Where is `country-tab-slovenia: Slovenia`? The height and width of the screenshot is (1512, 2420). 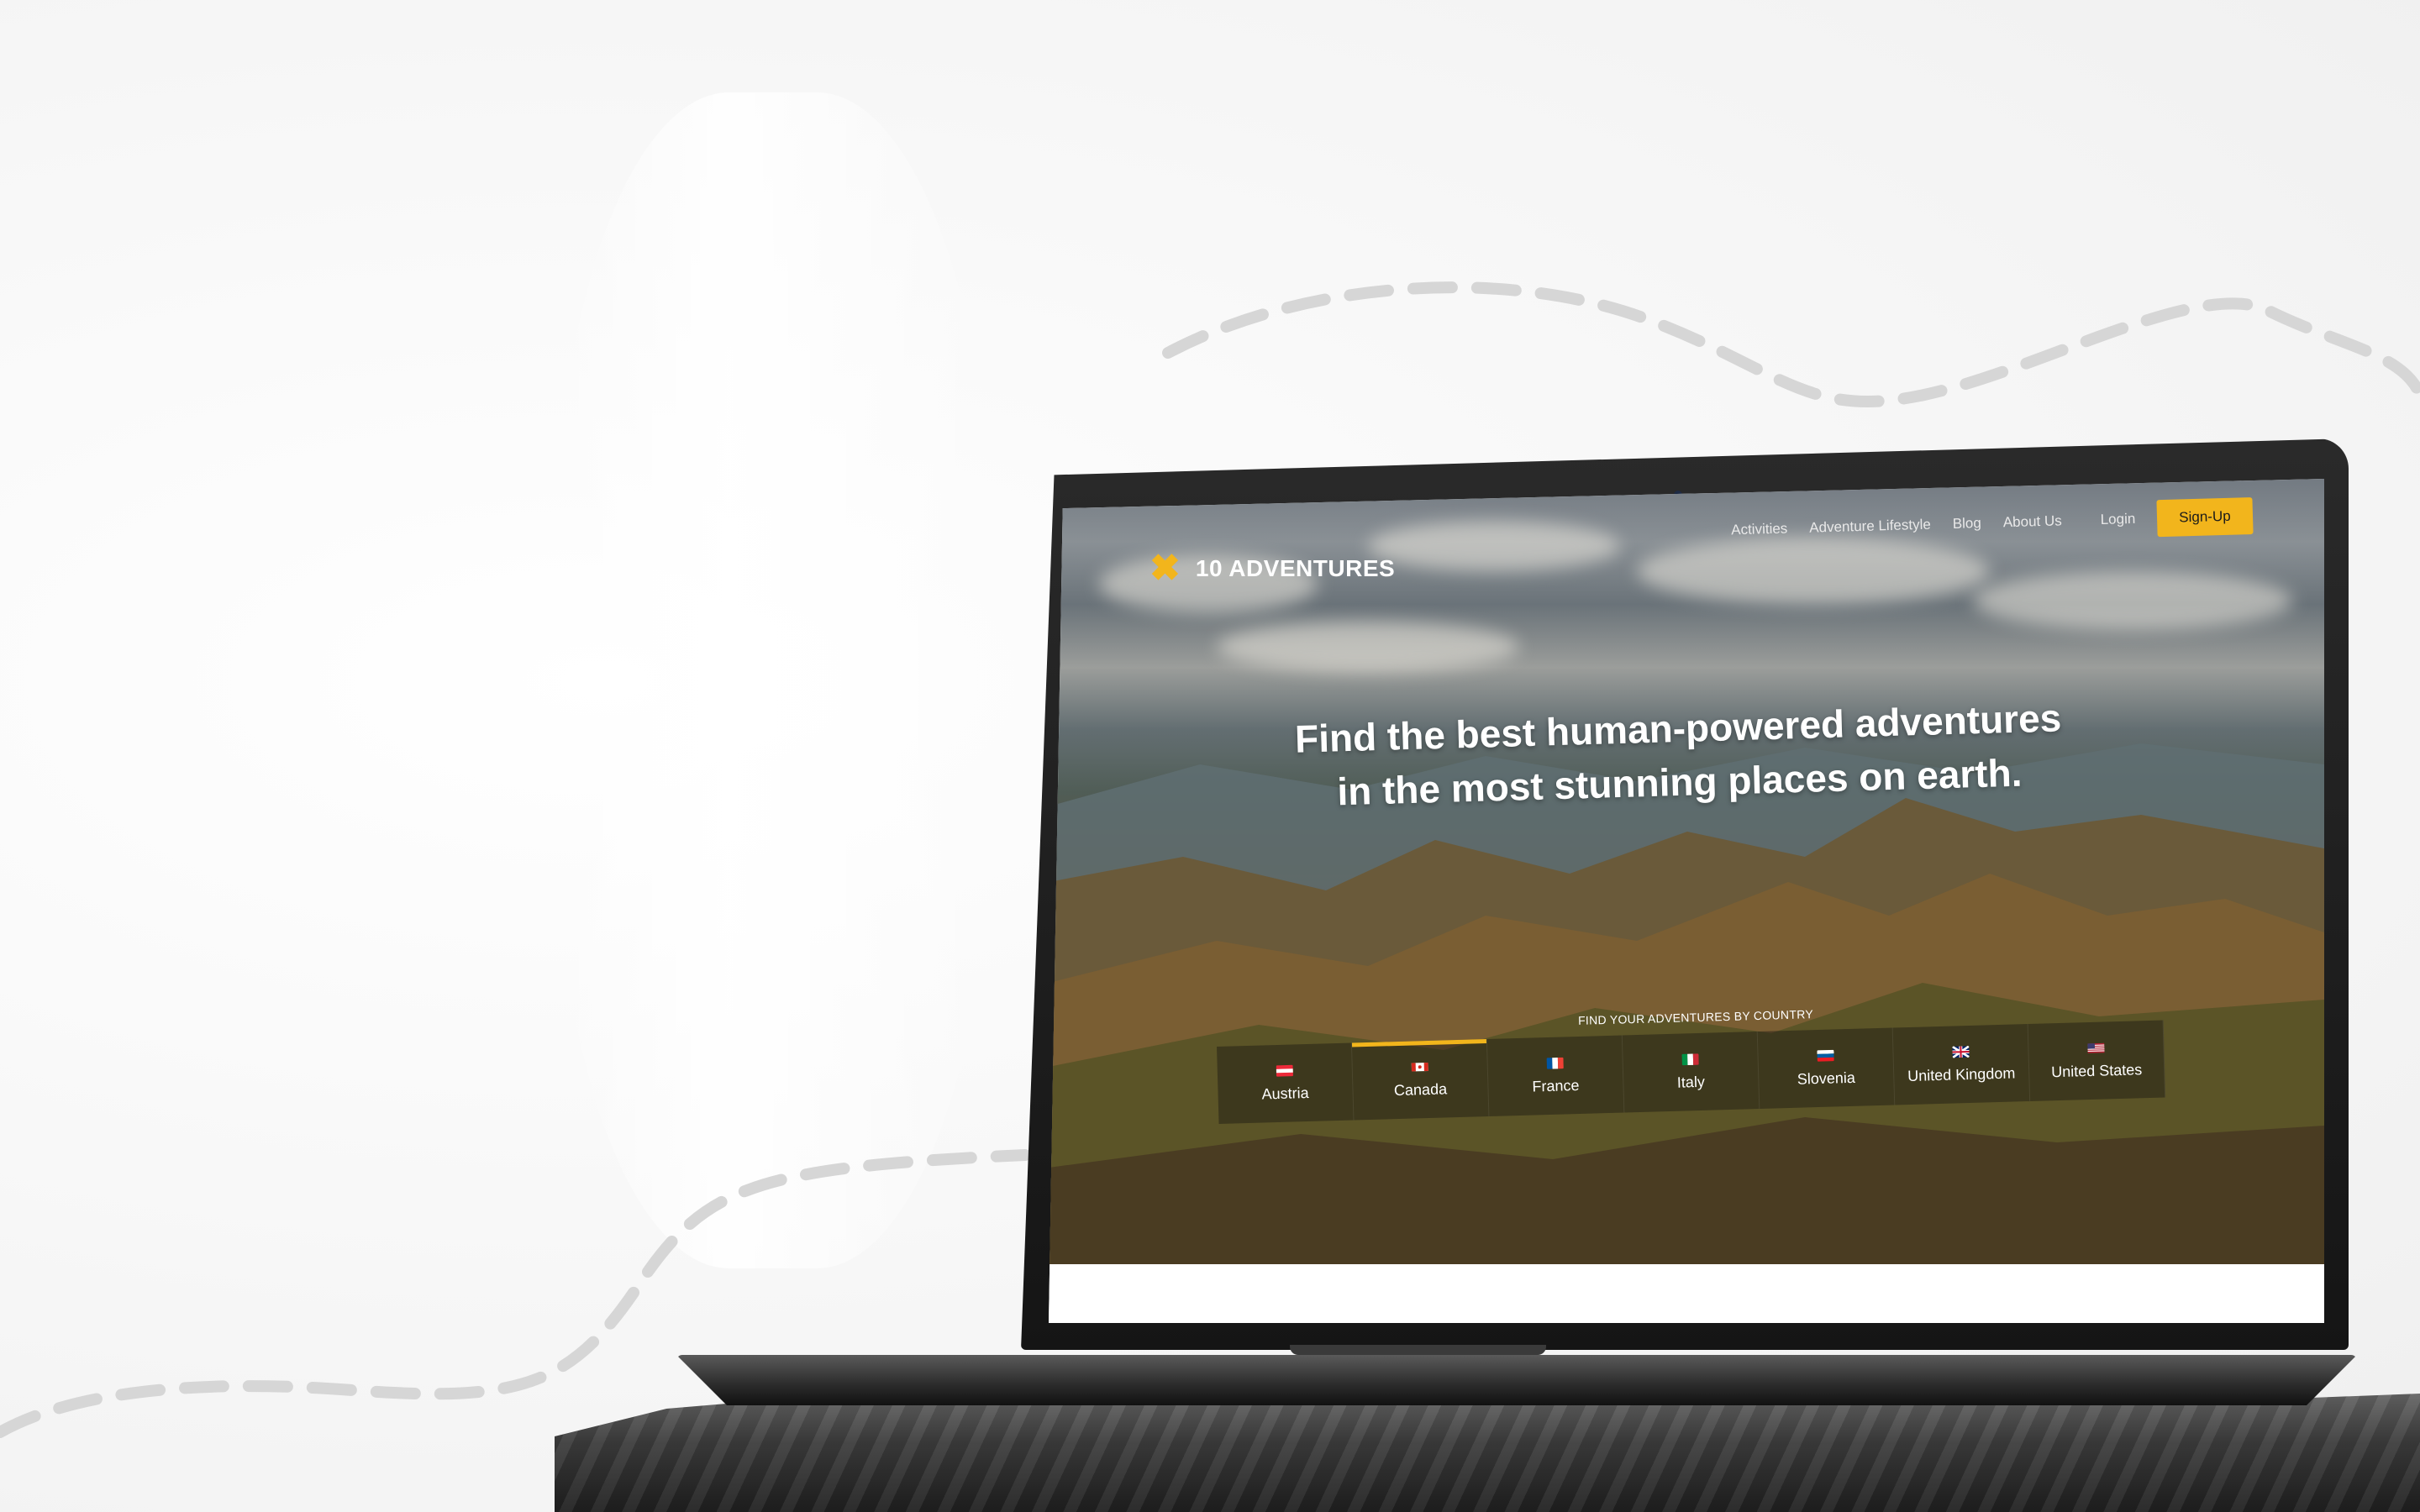
country-tab-slovenia: Slovenia is located at coordinates (1826, 1068).